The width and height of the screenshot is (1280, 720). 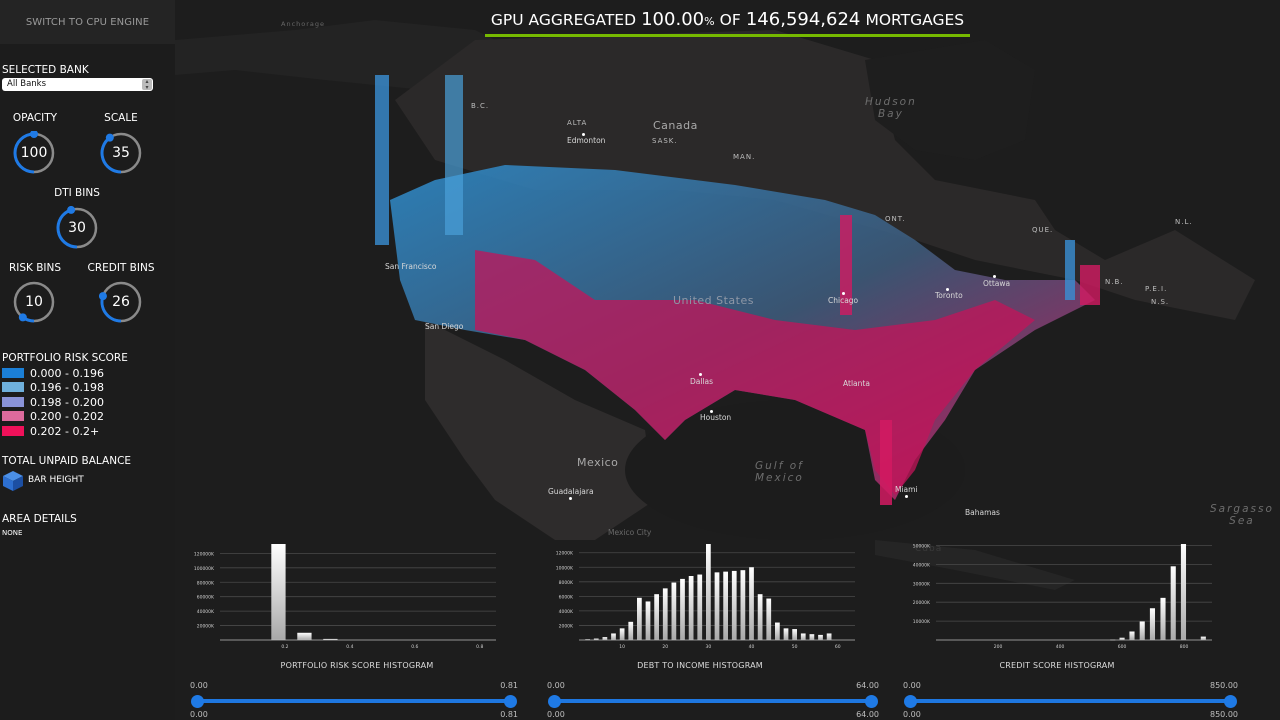 I want to click on credit-range-track, so click(x=1070, y=701).